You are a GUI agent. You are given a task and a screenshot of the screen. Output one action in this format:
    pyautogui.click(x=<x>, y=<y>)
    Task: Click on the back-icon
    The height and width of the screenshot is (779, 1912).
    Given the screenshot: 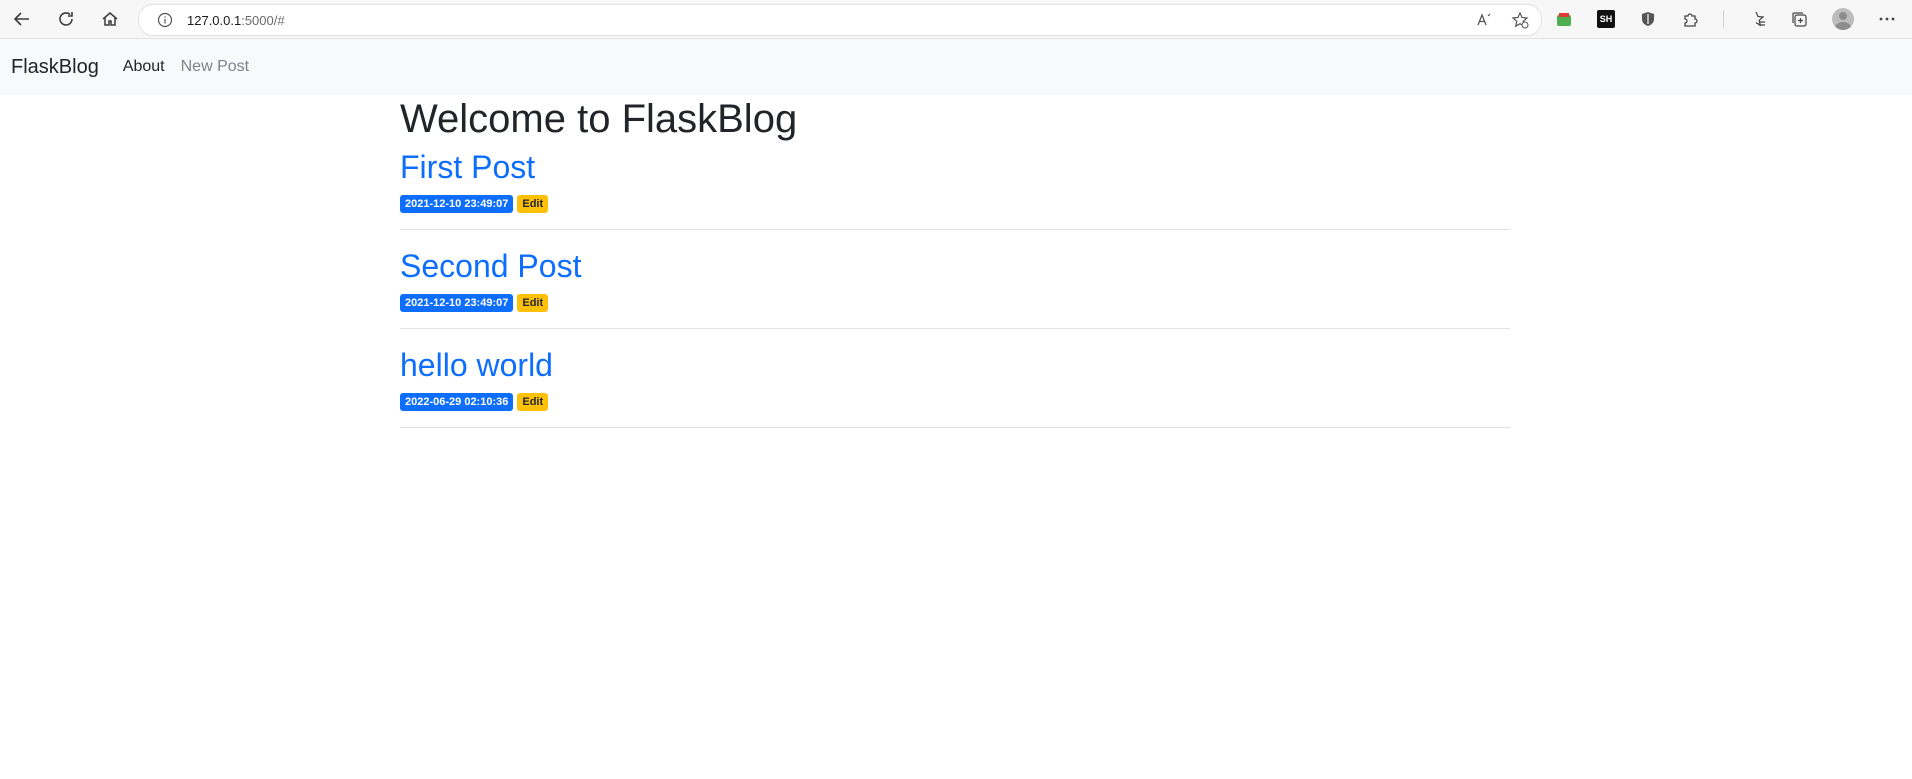 What is the action you would take?
    pyautogui.click(x=21, y=19)
    